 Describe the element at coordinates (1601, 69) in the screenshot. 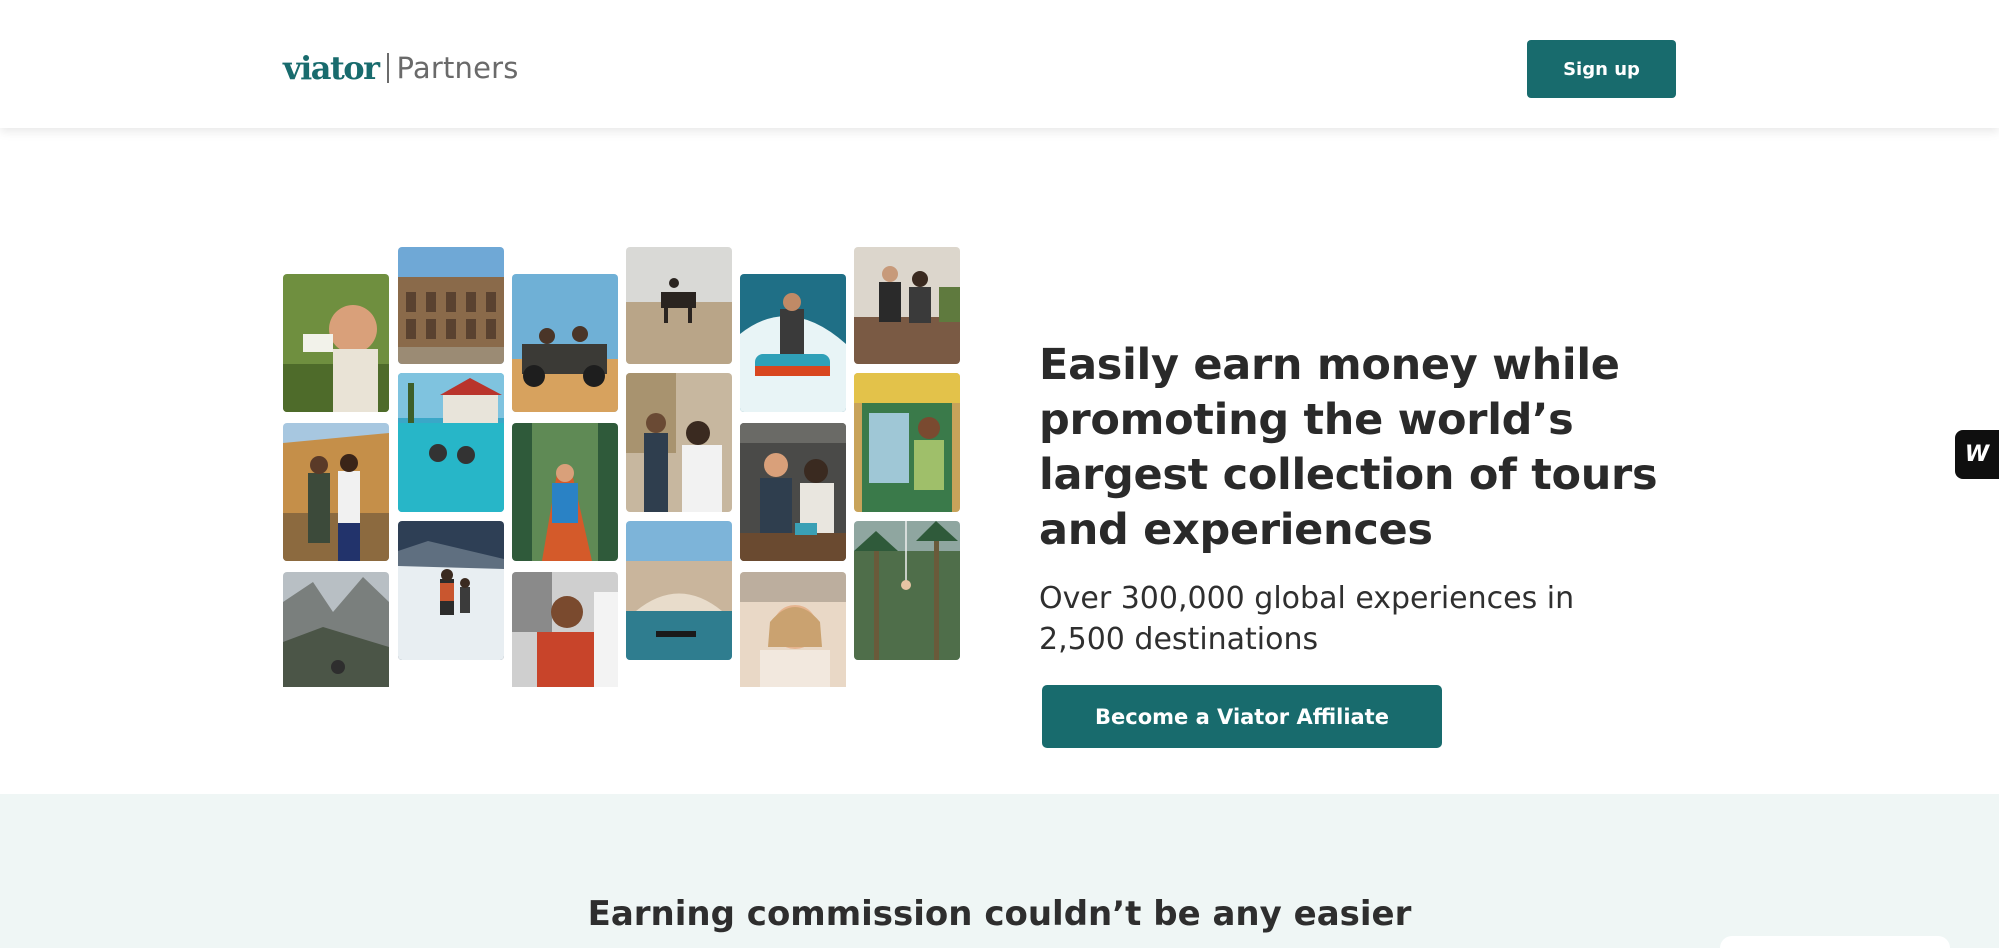

I see `sign-up-button: Sign up` at that location.